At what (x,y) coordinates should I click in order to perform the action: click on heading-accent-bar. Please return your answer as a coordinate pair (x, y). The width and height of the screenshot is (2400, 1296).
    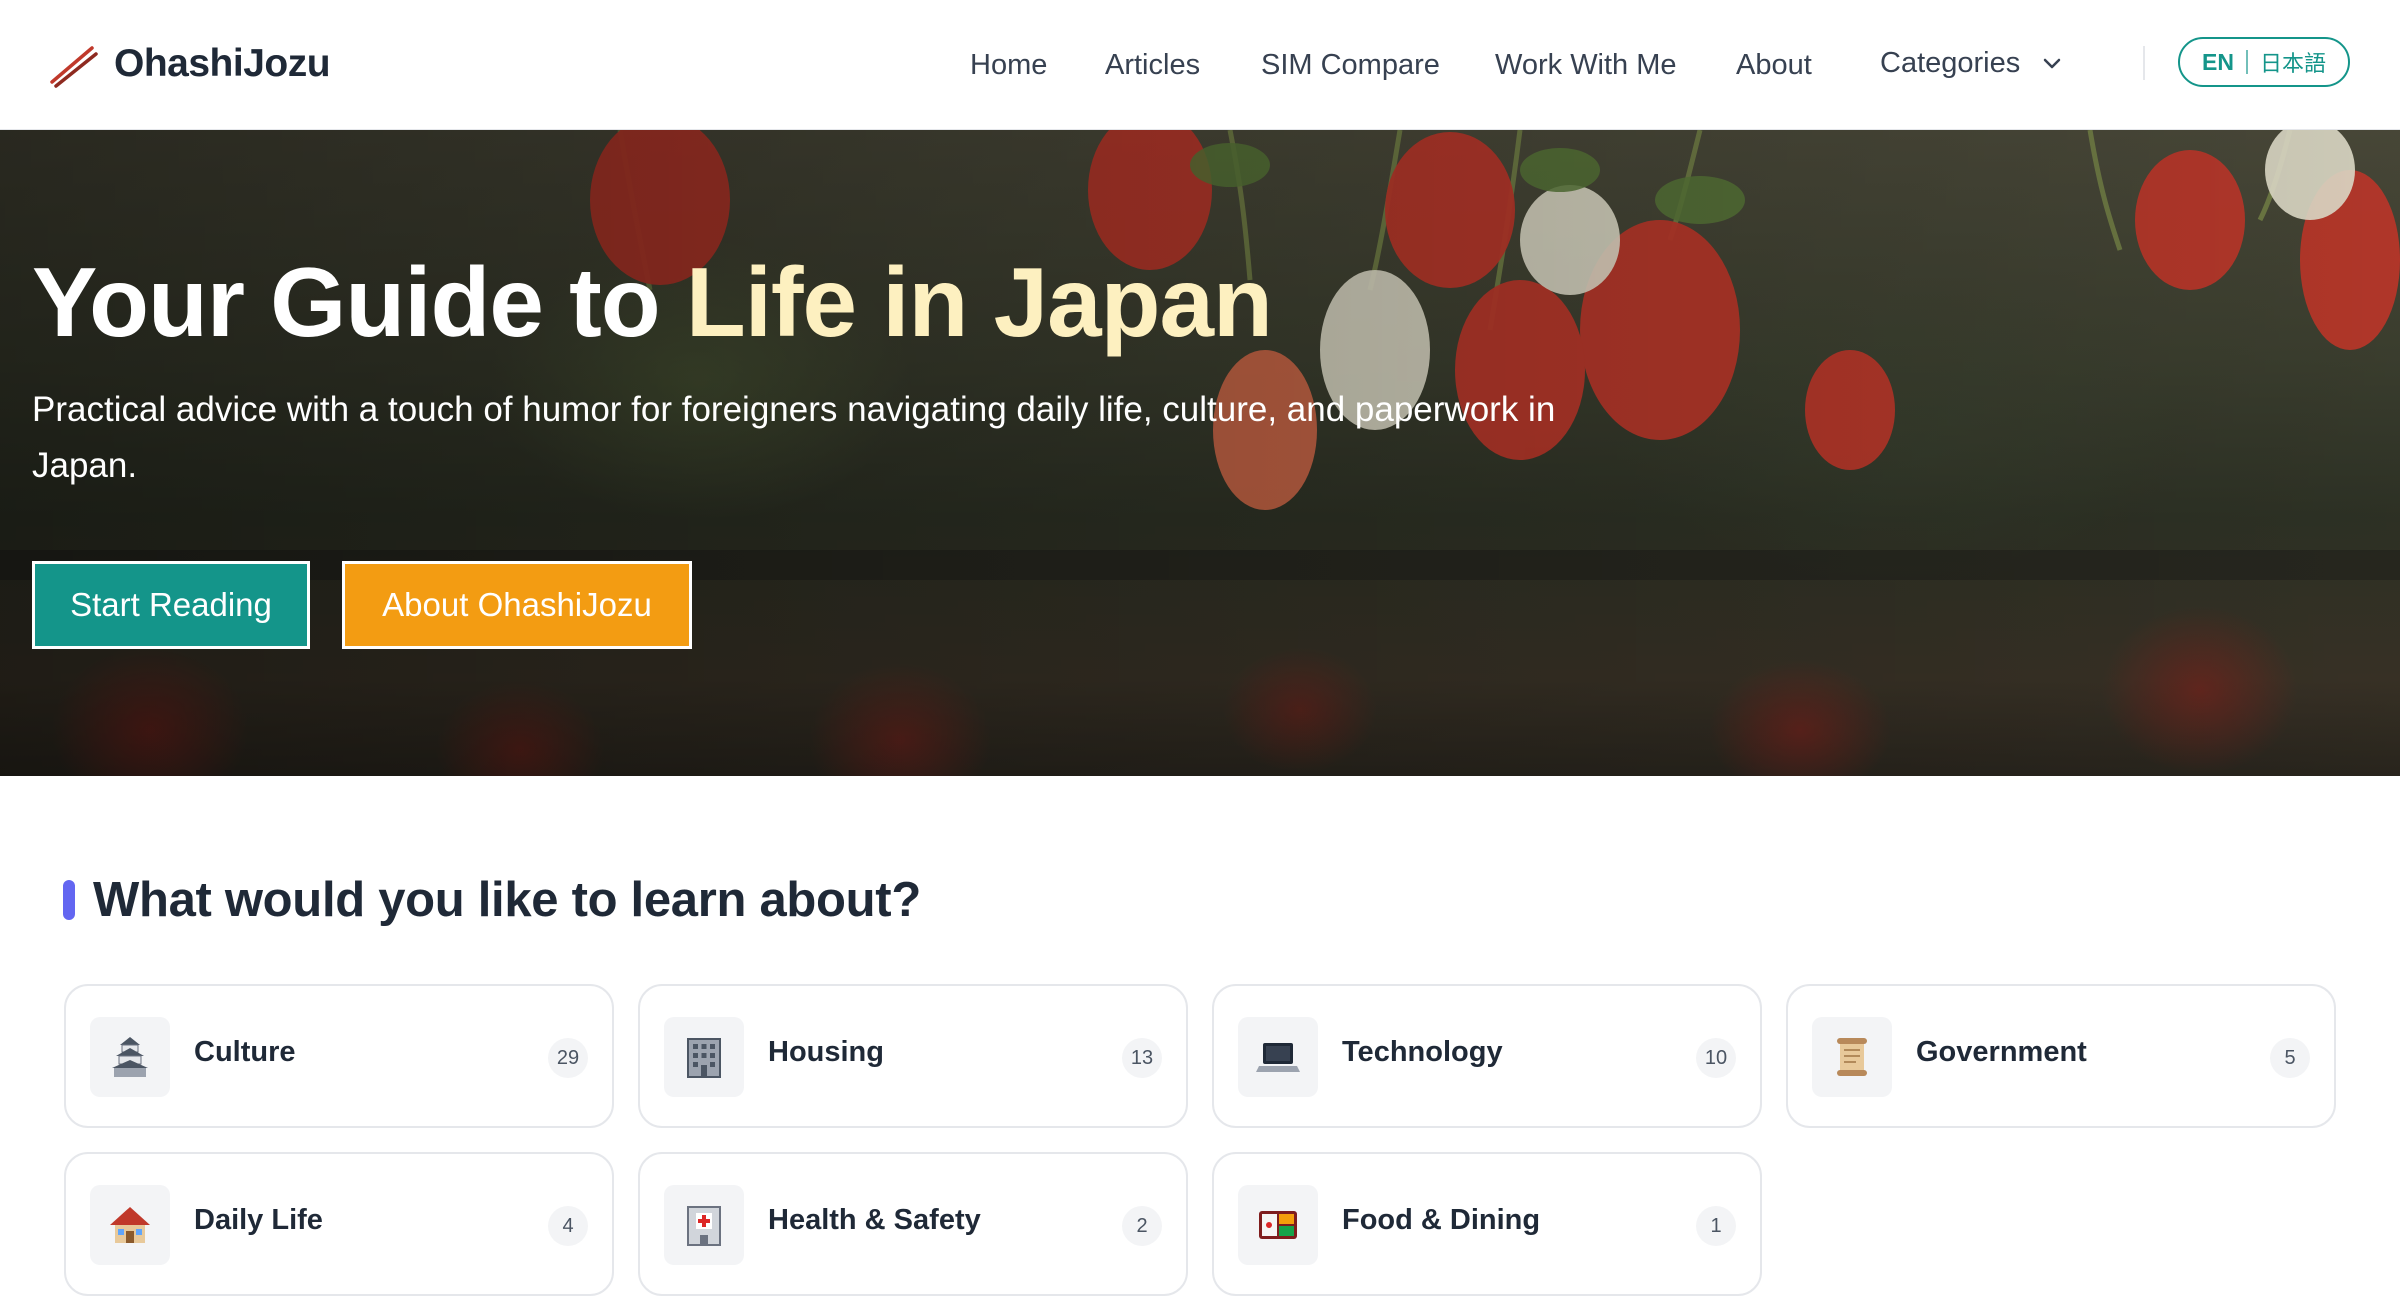
    Looking at the image, I should click on (69, 900).